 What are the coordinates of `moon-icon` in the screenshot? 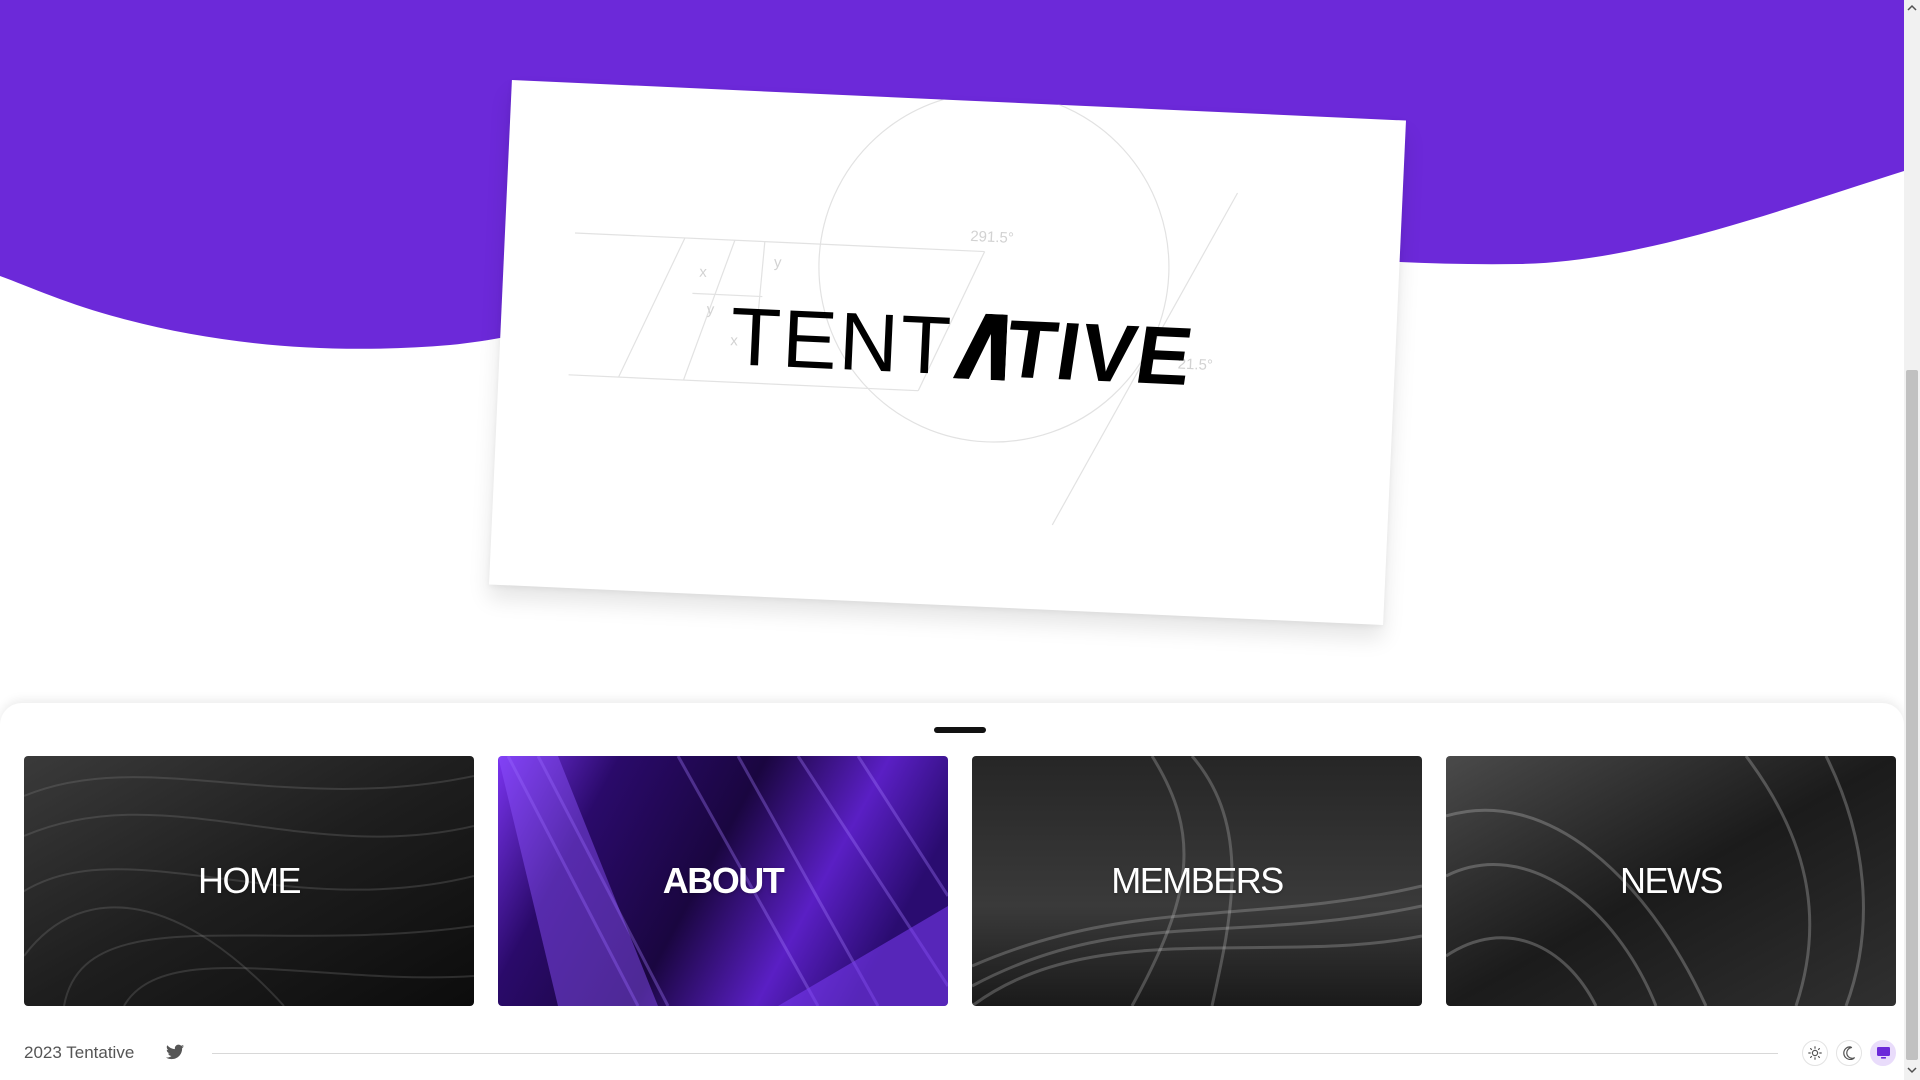 It's located at (1849, 1053).